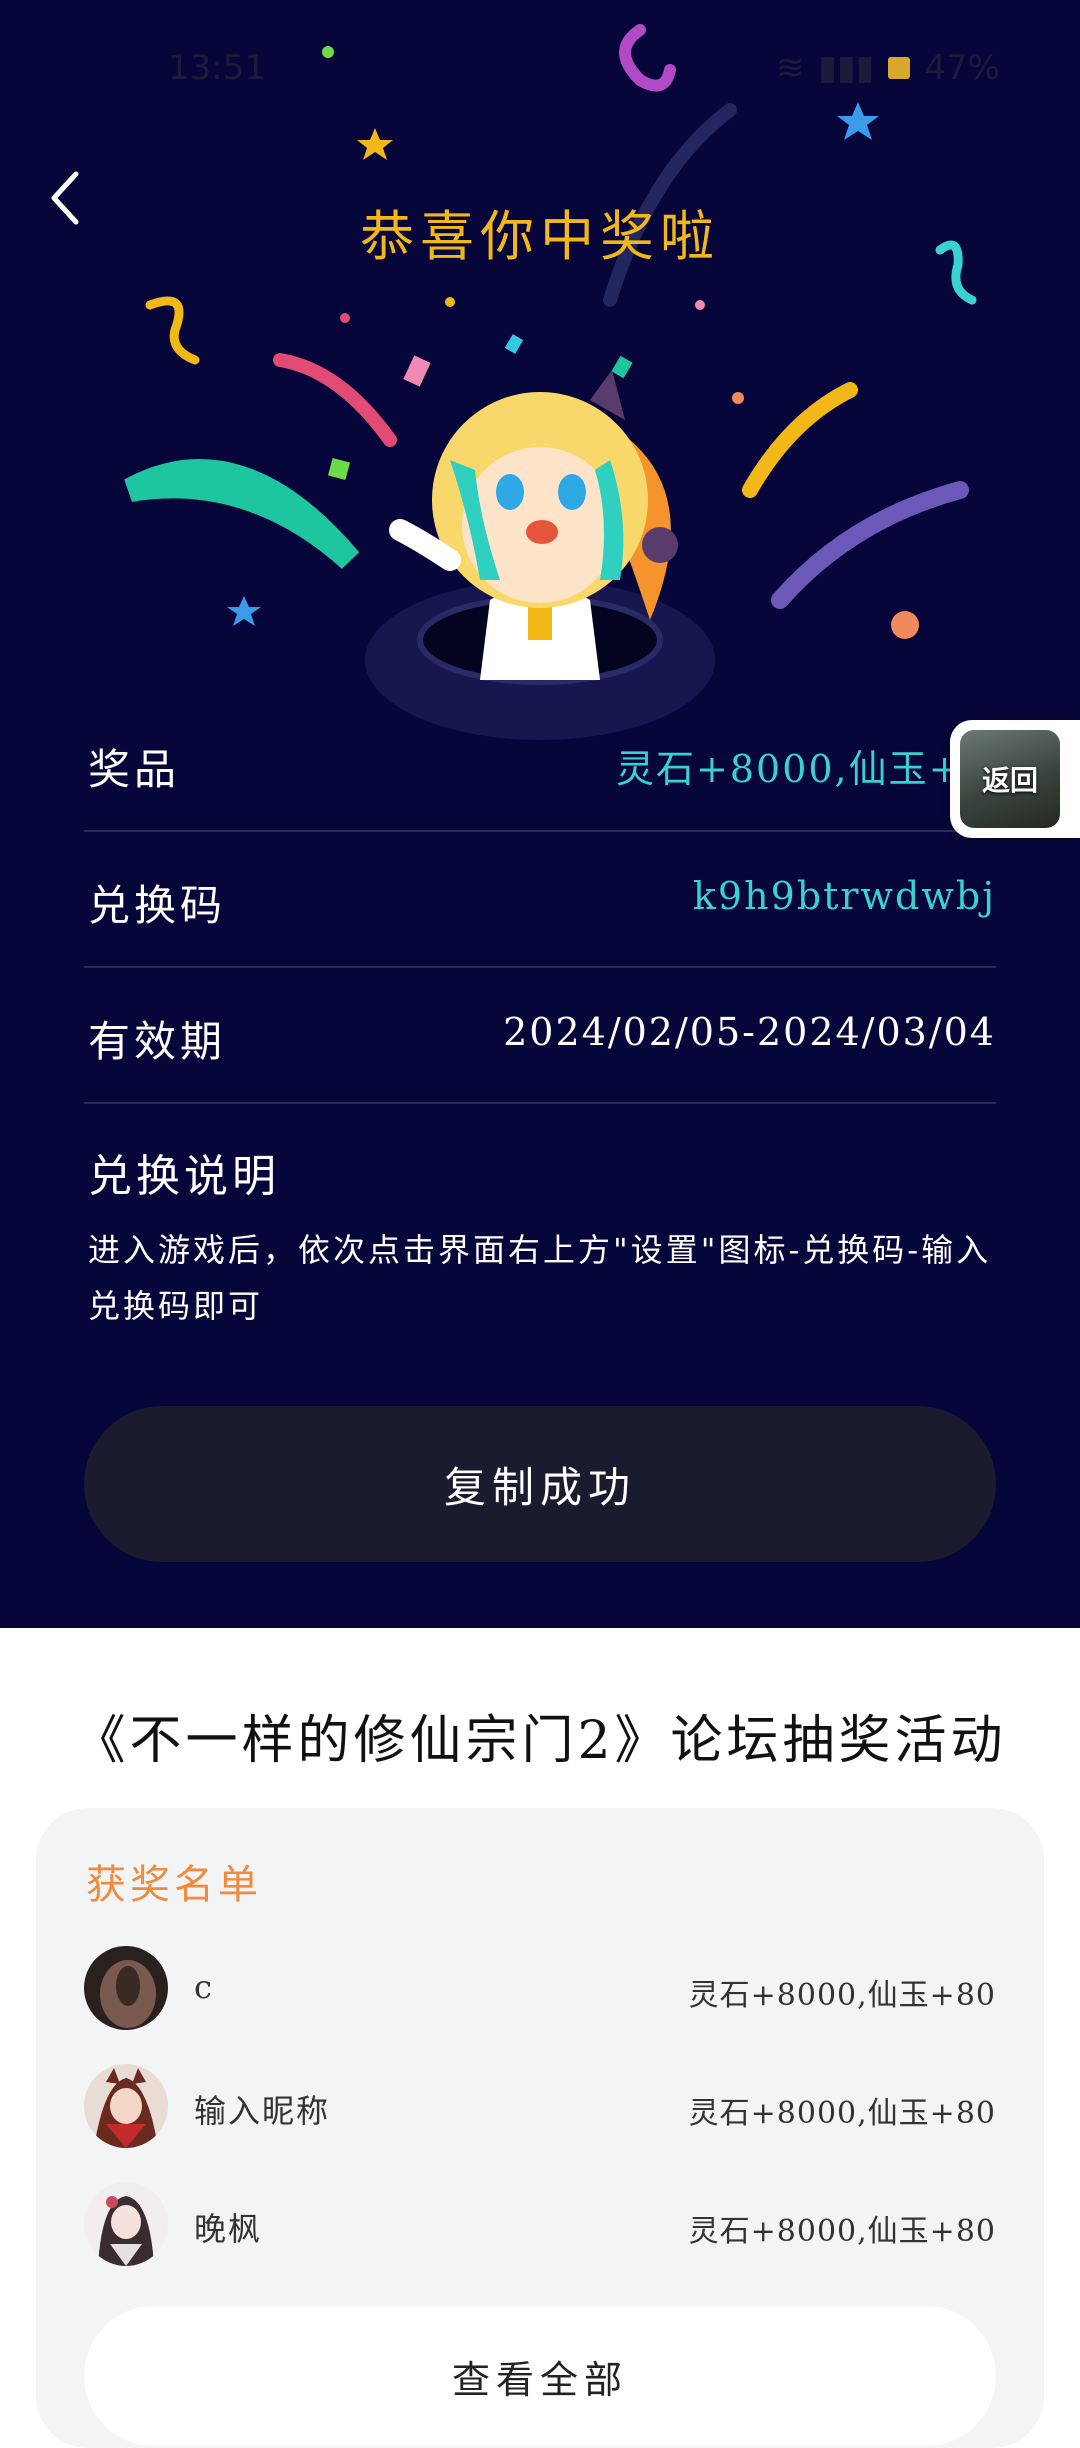  Describe the element at coordinates (800, 440) in the screenshot. I see `ribbon-yellow` at that location.